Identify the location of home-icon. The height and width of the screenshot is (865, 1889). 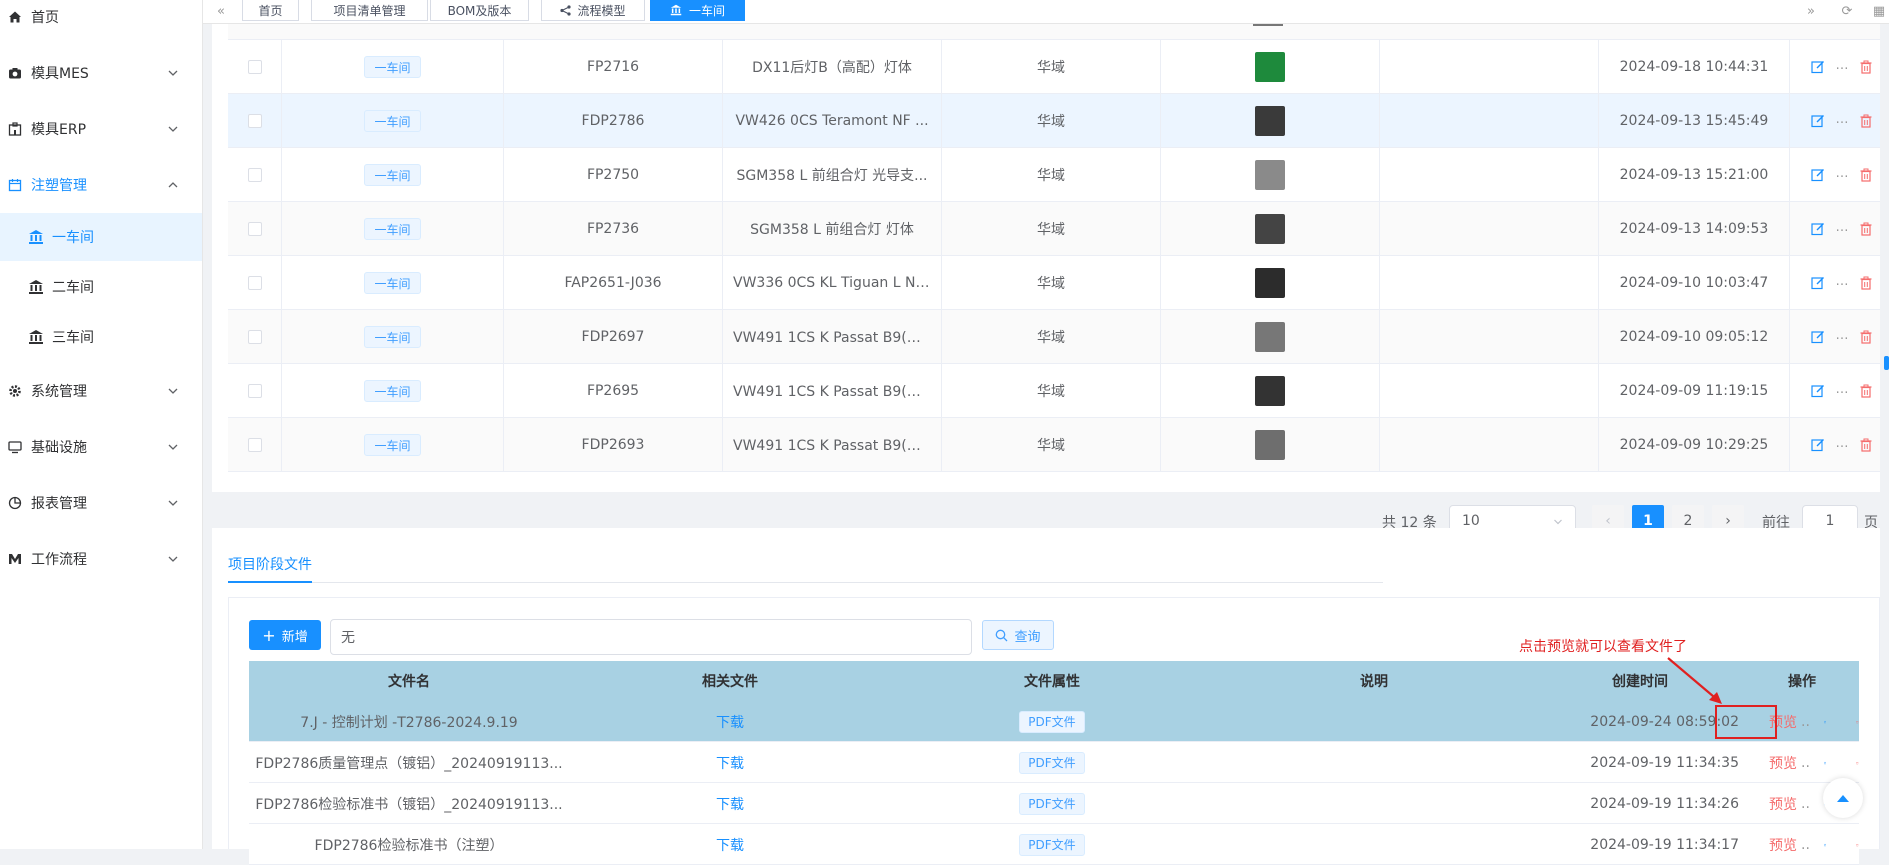
(15, 17).